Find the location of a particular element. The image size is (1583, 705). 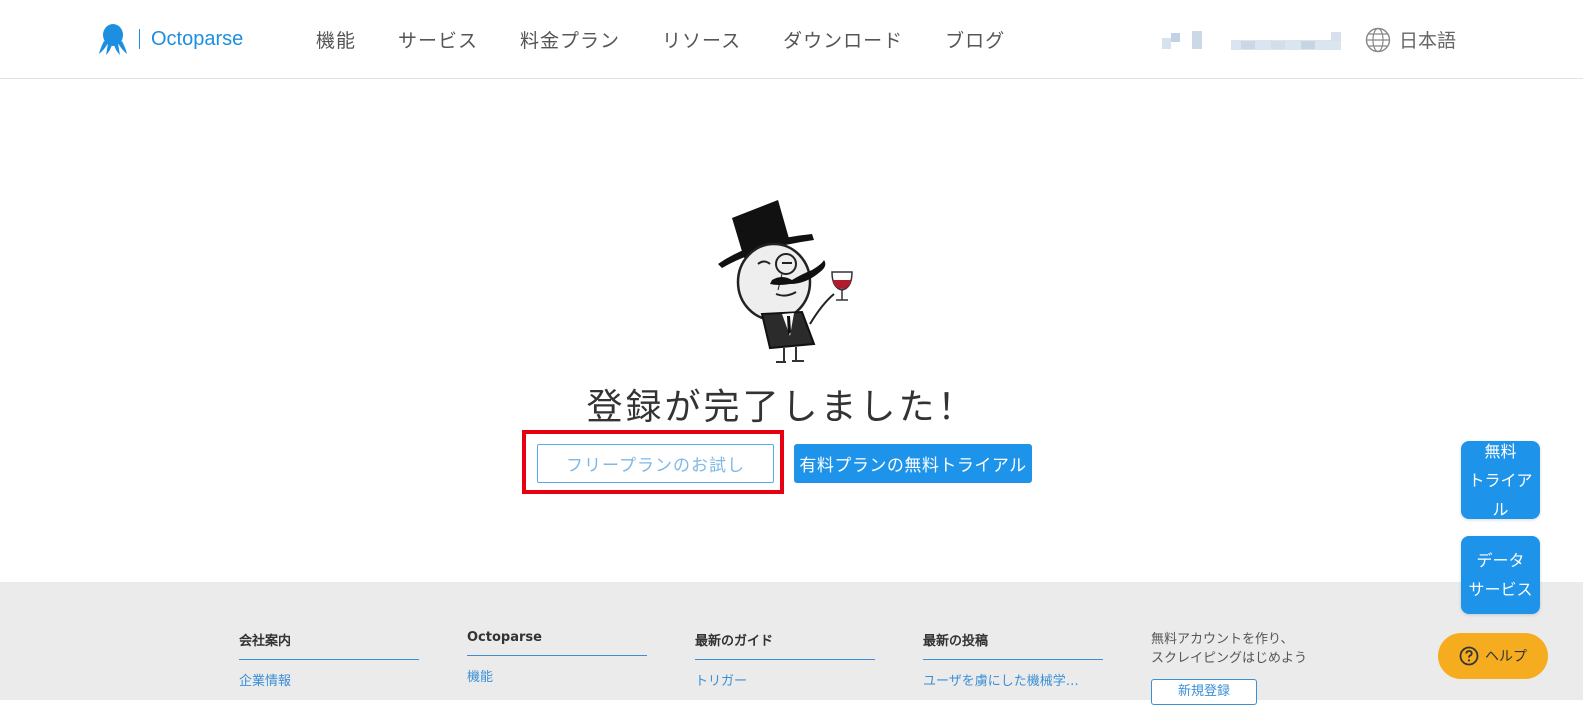

logo-divider is located at coordinates (139, 39).